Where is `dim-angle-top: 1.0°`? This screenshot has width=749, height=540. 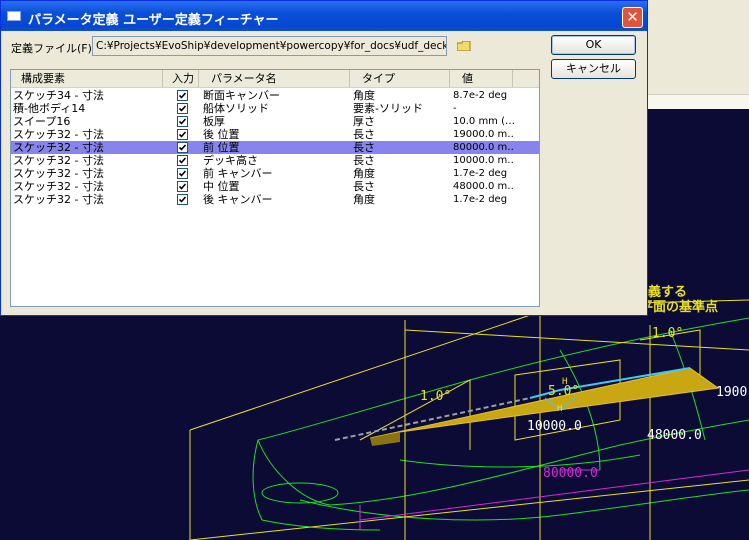
dim-angle-top: 1.0° is located at coordinates (667, 333).